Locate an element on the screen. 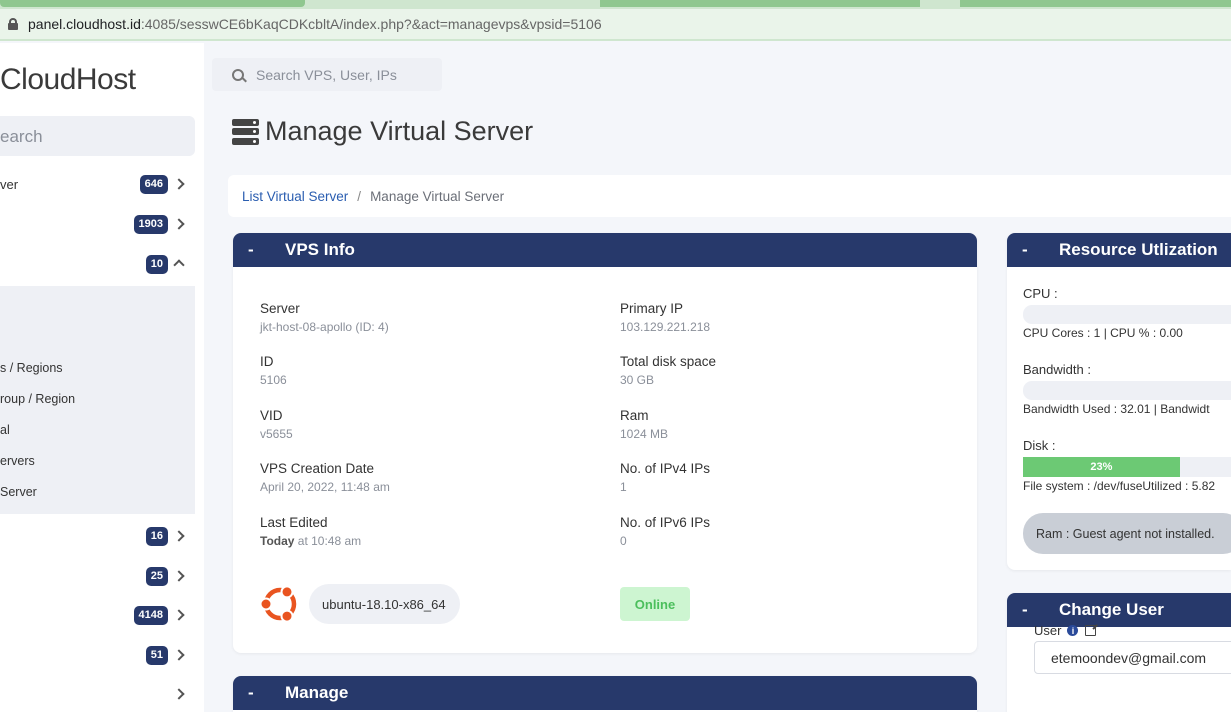  user-label: User is located at coordinates (1048, 630).